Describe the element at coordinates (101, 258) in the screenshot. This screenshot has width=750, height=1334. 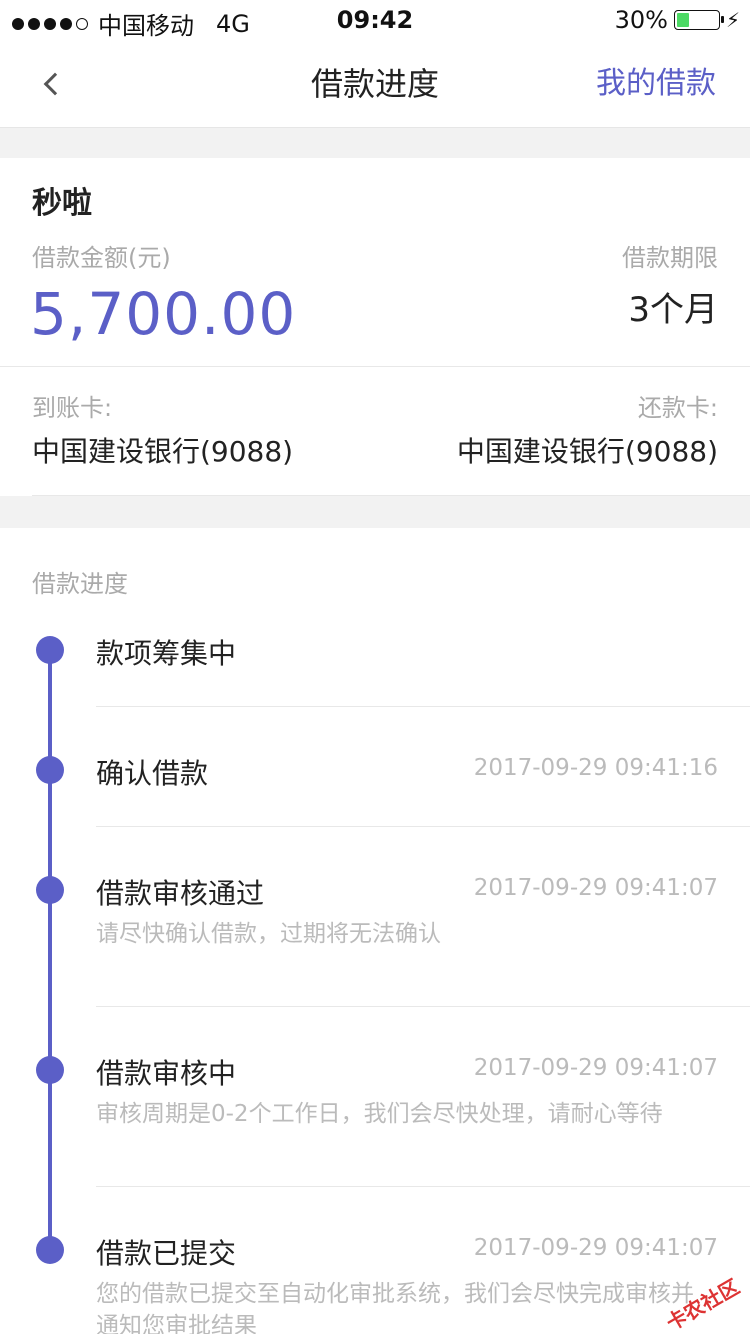
I see `amount-label: 借款金额(元)` at that location.